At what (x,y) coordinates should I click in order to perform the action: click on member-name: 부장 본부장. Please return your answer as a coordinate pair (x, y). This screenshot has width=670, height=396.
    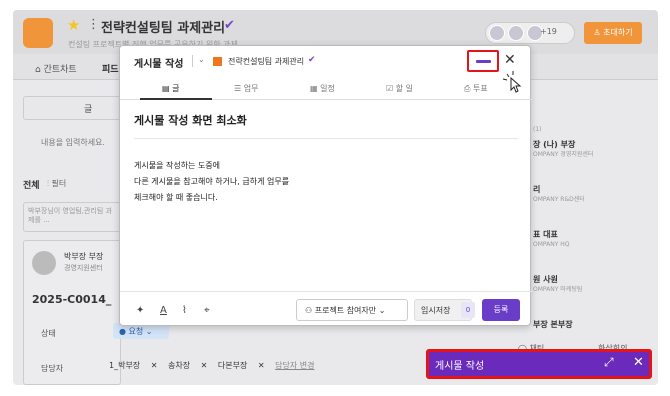
    Looking at the image, I should click on (595, 325).